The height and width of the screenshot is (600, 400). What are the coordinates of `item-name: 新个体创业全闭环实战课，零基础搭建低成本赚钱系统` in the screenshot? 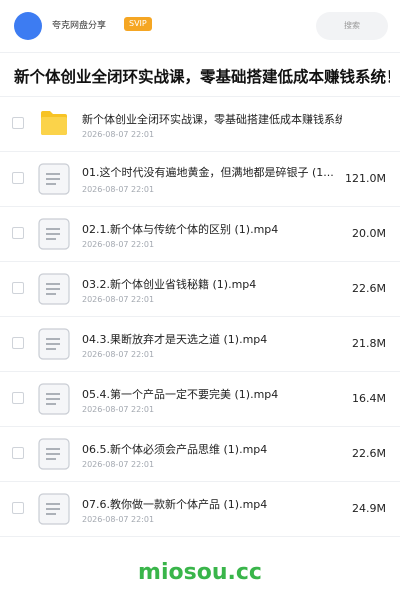 It's located at (212, 119).